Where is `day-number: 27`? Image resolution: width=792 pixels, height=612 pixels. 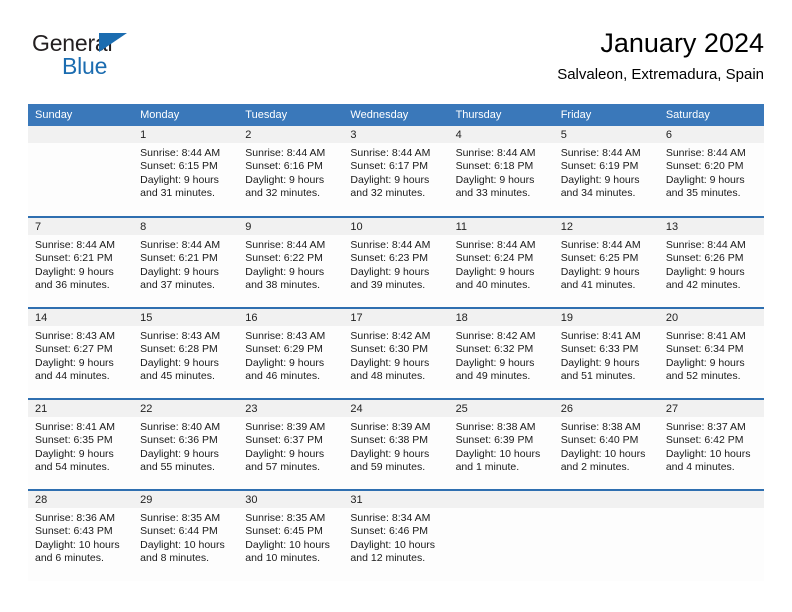 day-number: 27 is located at coordinates (711, 408).